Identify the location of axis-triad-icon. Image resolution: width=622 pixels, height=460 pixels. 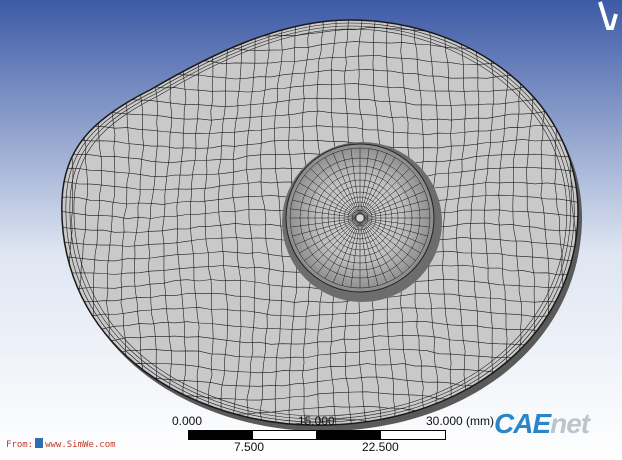
(609, 15).